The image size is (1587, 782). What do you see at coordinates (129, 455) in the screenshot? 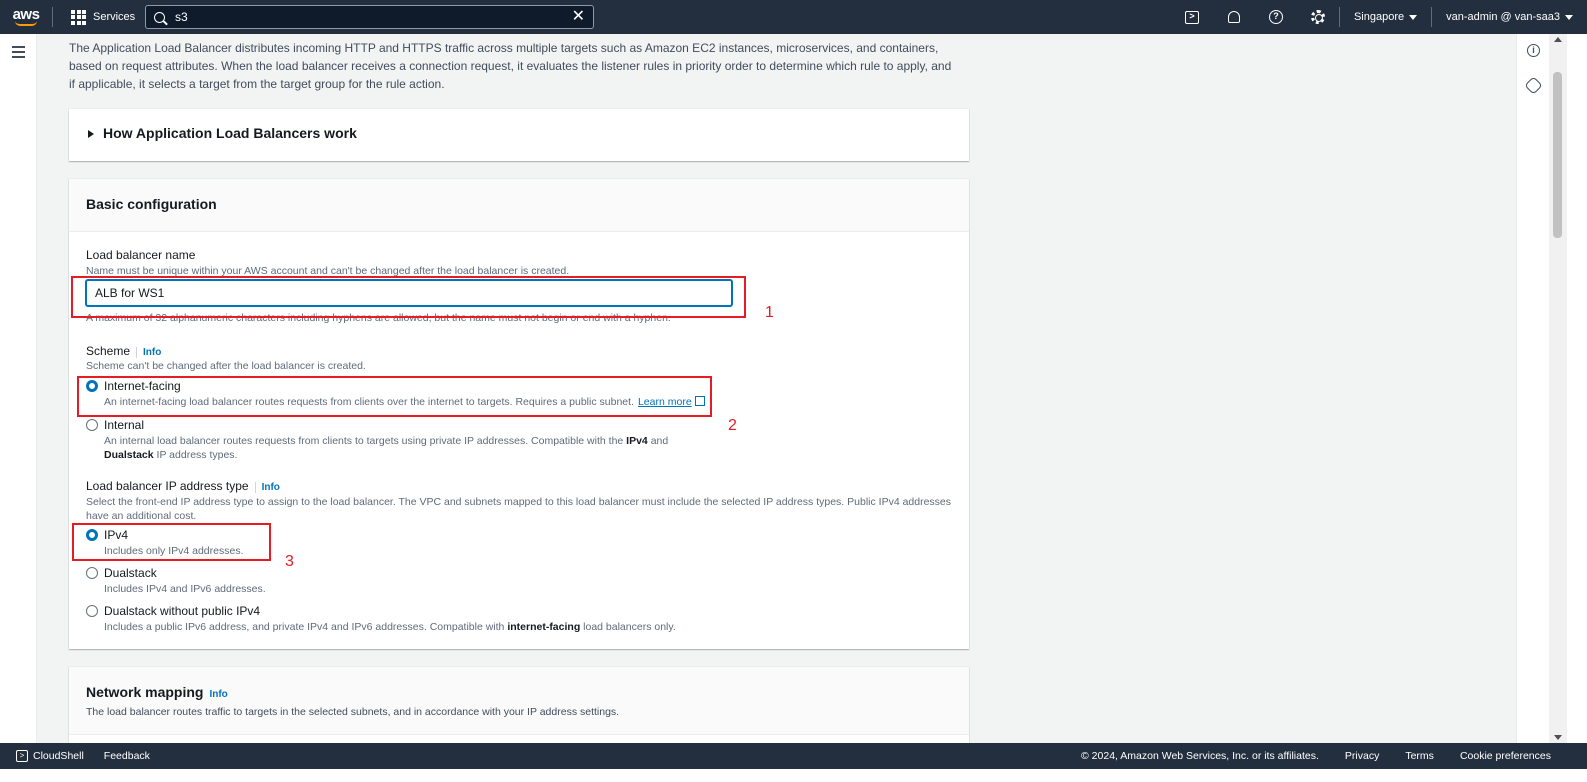
I see `internal-desc-dualstack: Dualstack` at bounding box center [129, 455].